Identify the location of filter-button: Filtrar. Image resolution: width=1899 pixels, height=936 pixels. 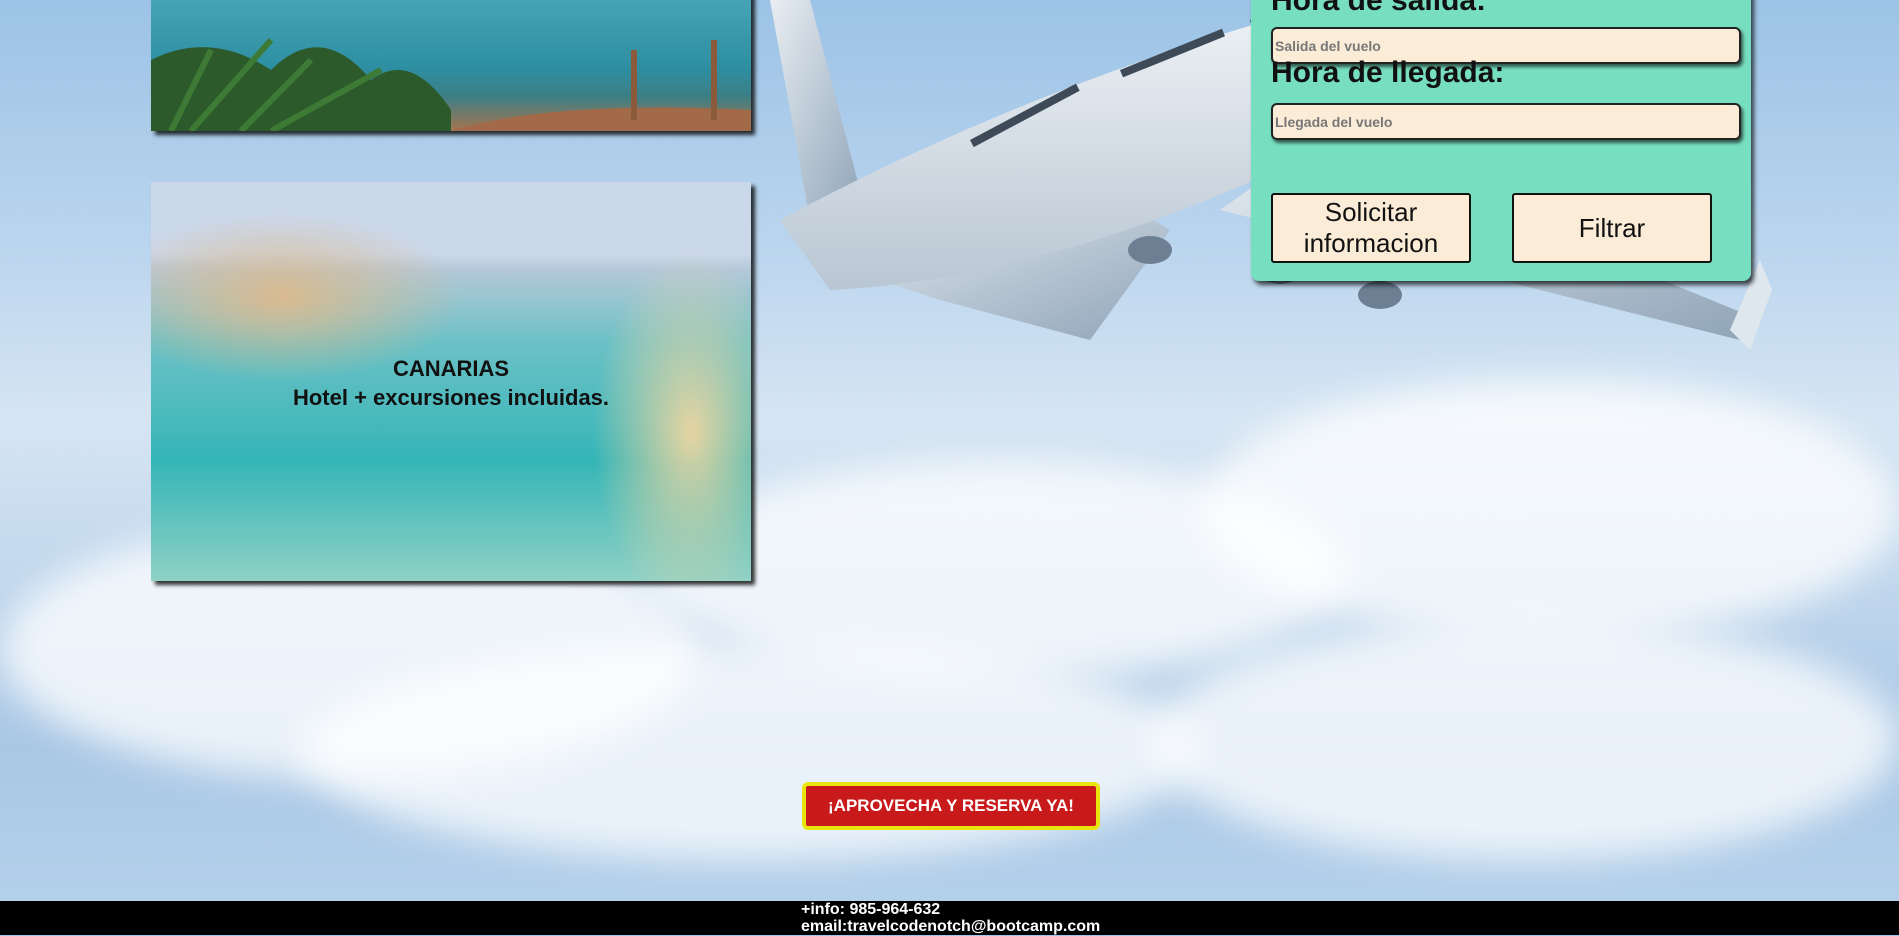
(1612, 228).